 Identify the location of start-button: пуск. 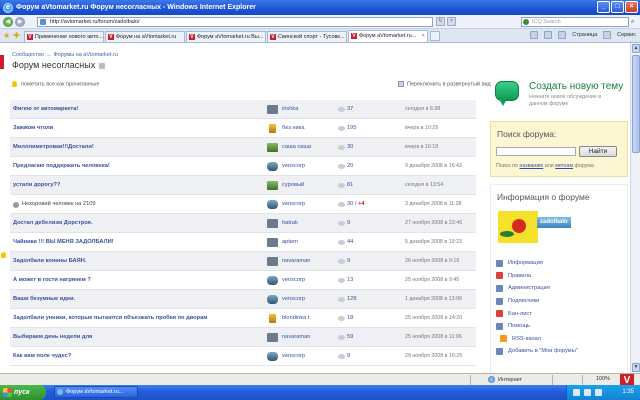
(23, 392).